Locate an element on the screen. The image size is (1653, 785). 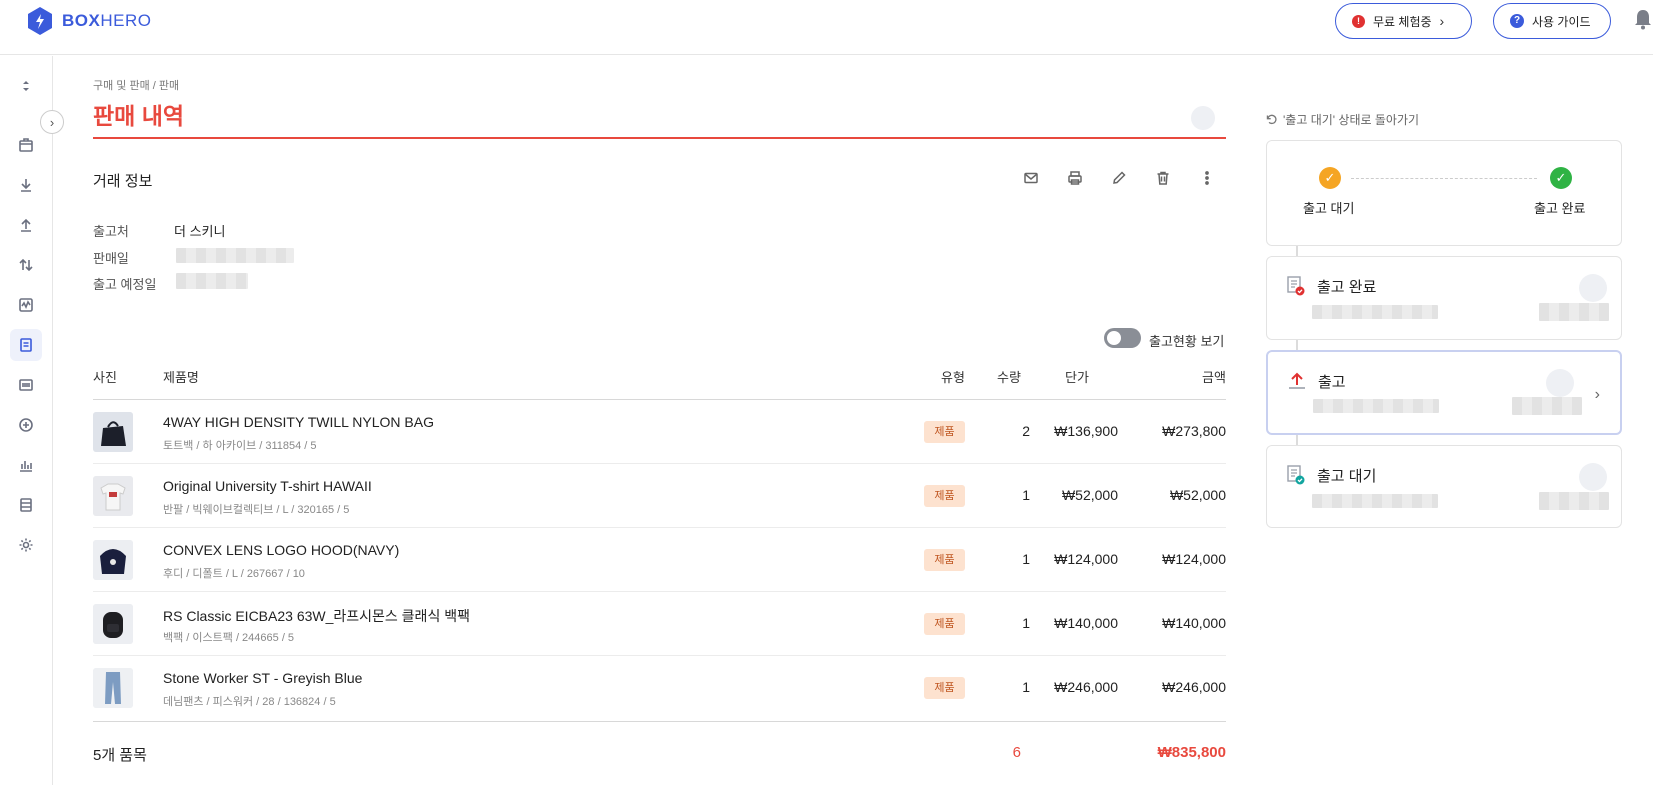
stock-in-icon is located at coordinates (26, 185).